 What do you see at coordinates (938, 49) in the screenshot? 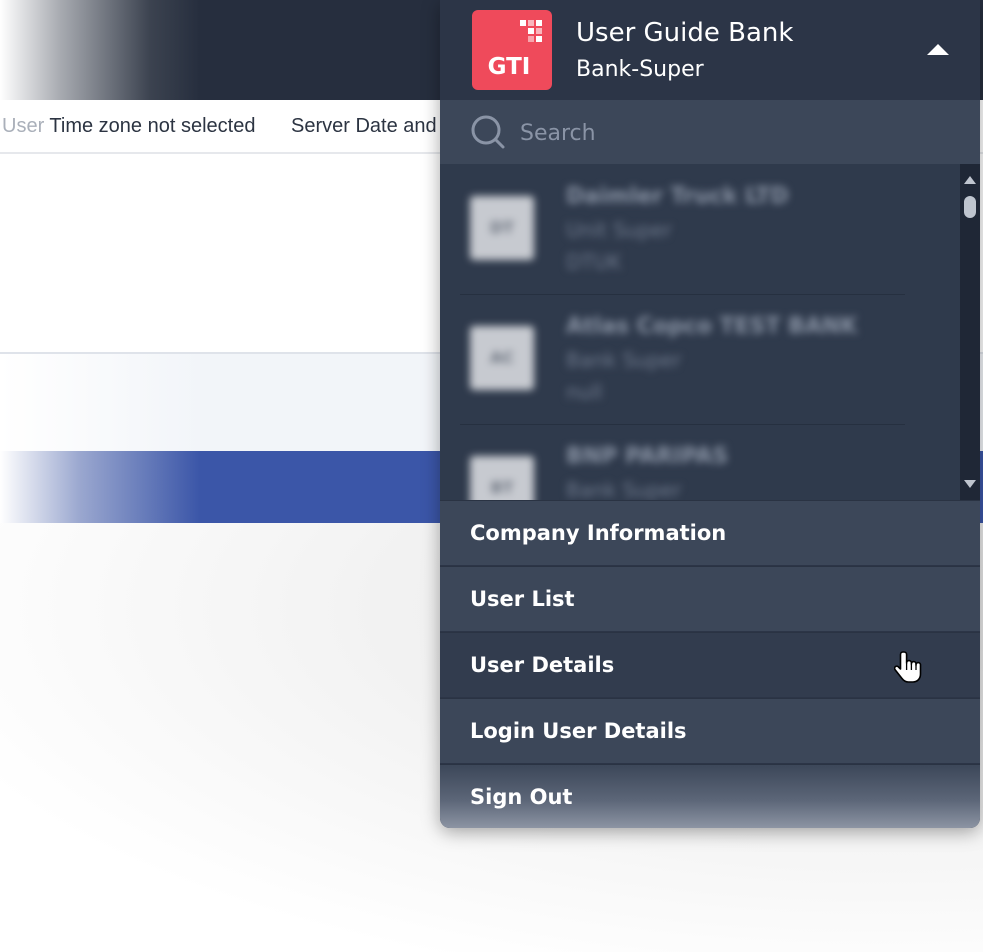
I see `caret-up-icon` at bounding box center [938, 49].